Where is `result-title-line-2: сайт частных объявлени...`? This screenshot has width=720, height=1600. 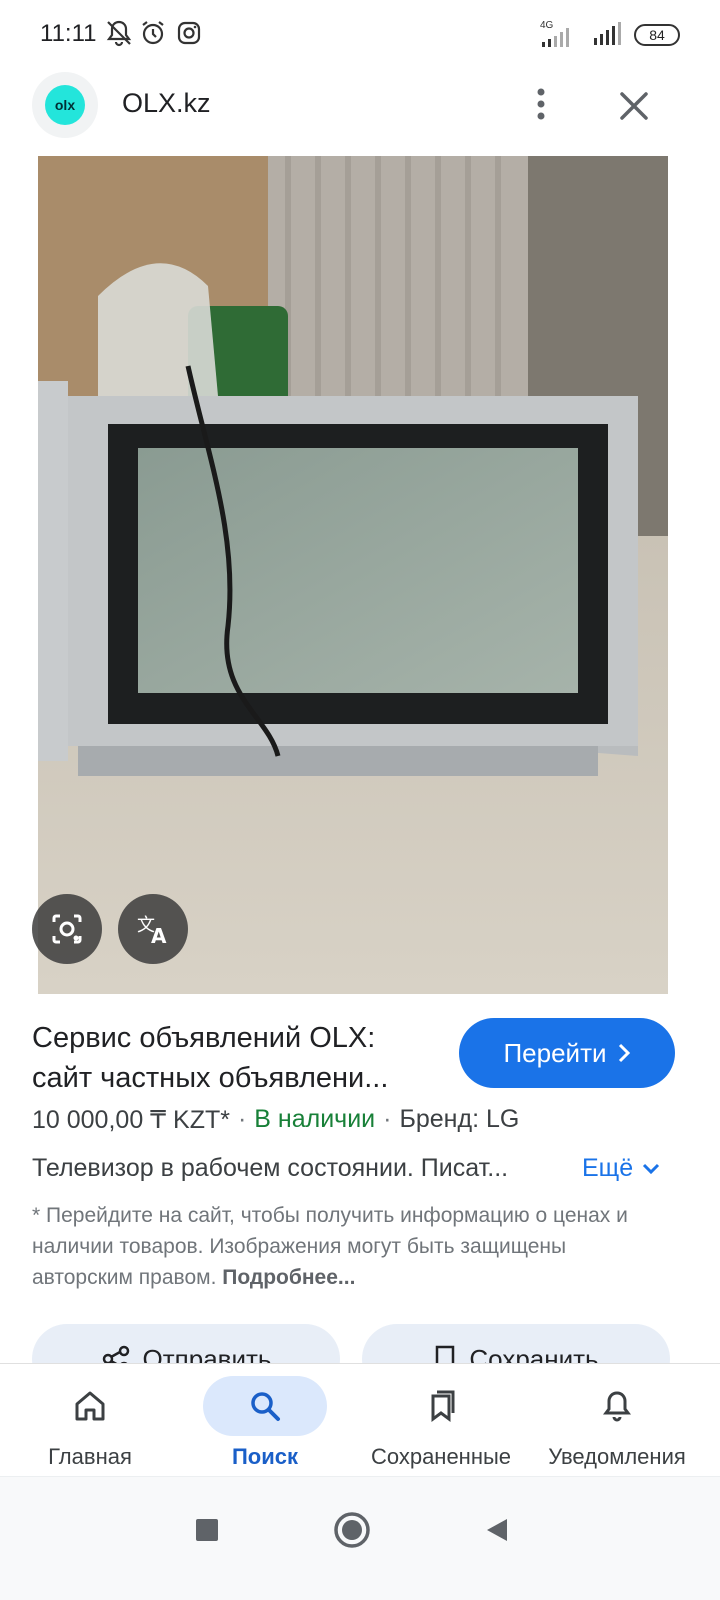
result-title-line-2: сайт частных объявлени... is located at coordinates (210, 1078).